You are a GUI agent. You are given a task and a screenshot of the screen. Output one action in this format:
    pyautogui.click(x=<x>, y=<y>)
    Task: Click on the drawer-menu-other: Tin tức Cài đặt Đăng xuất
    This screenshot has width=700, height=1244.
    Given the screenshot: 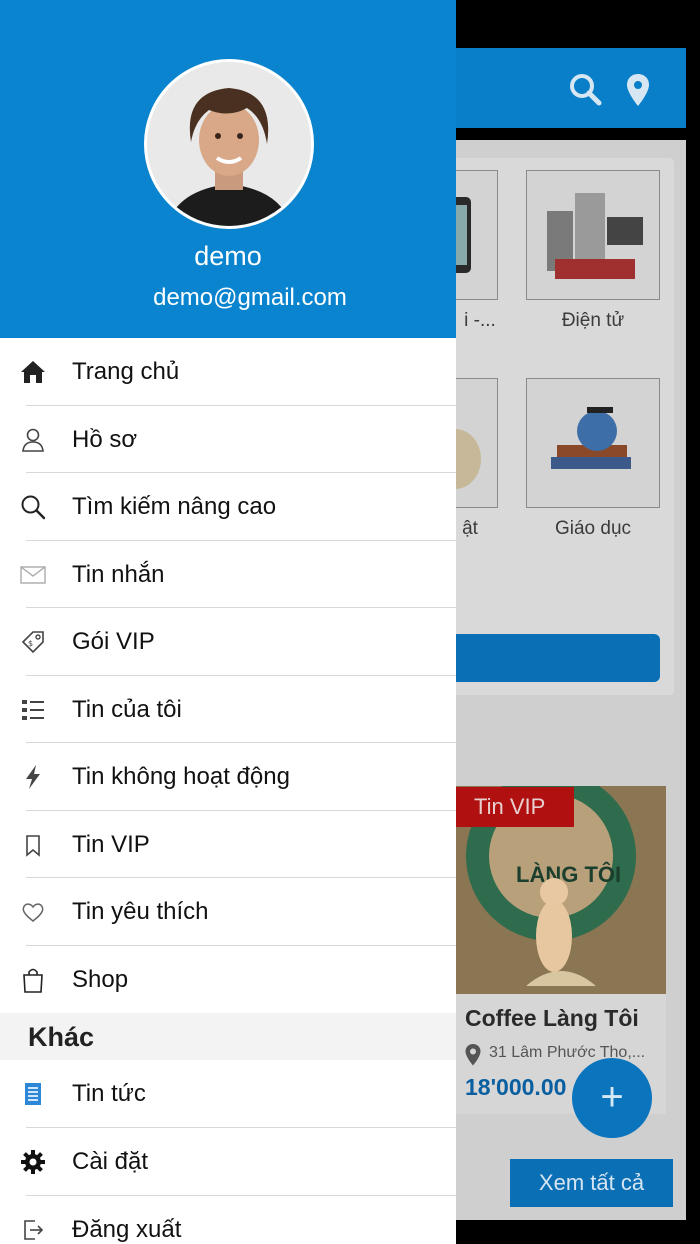 What is the action you would take?
    pyautogui.click(x=228, y=1152)
    